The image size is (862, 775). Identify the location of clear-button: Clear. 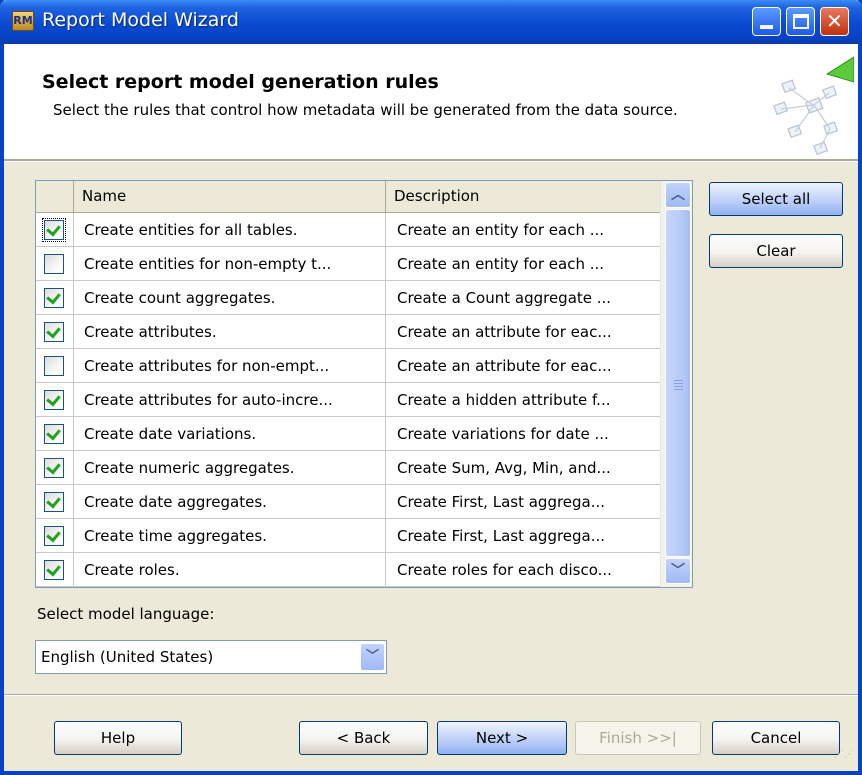
(776, 251).